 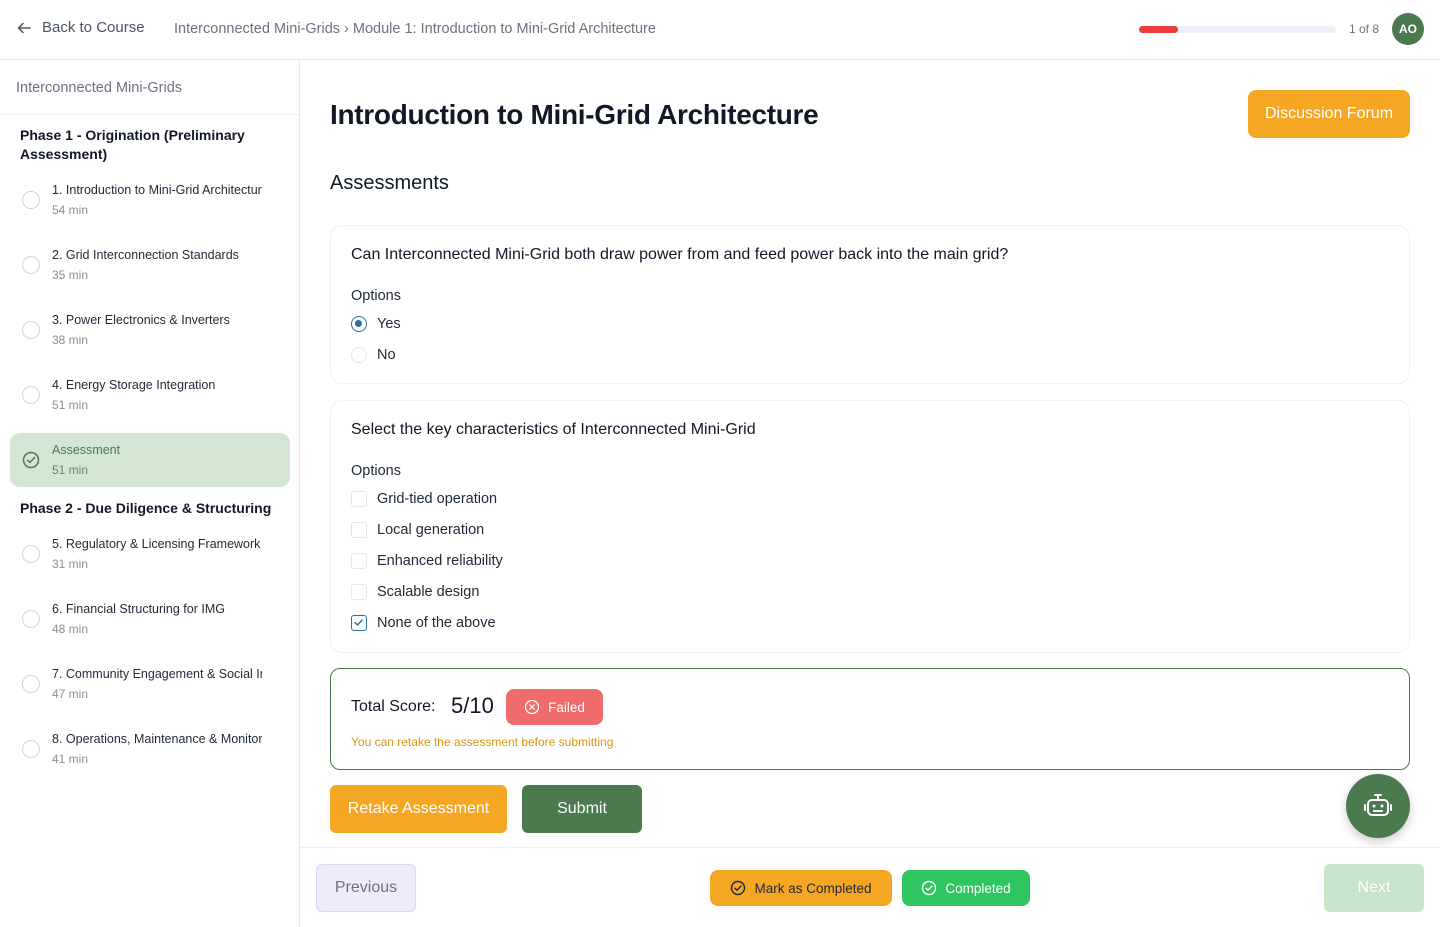 What do you see at coordinates (366, 888) in the screenshot?
I see `previous-button: Previous` at bounding box center [366, 888].